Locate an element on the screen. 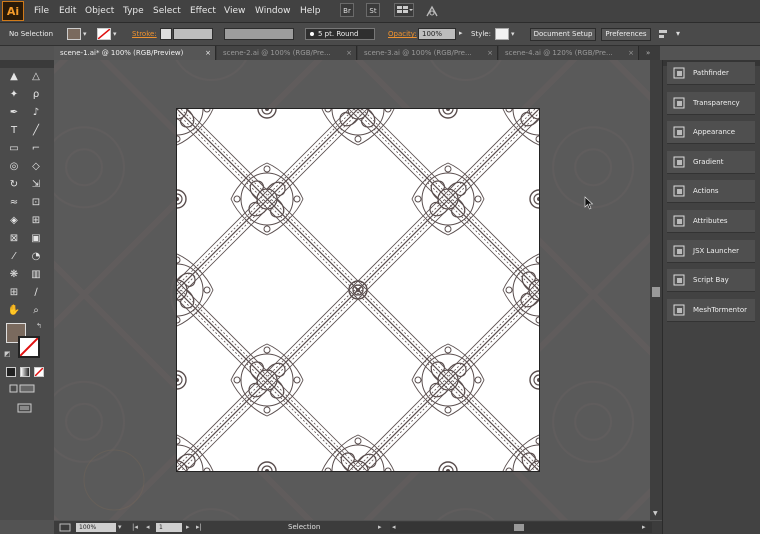 The image size is (760, 534). menu-view: View is located at coordinates (234, 11).